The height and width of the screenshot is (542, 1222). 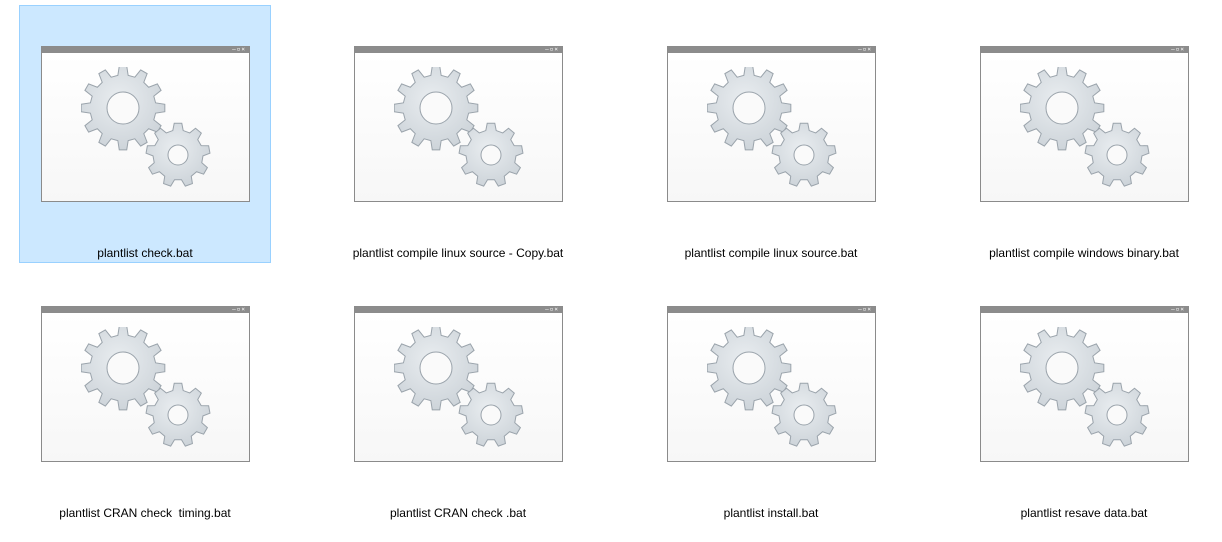 I want to click on file-name-label: plantlist resave data.bat, so click(x=1084, y=513).